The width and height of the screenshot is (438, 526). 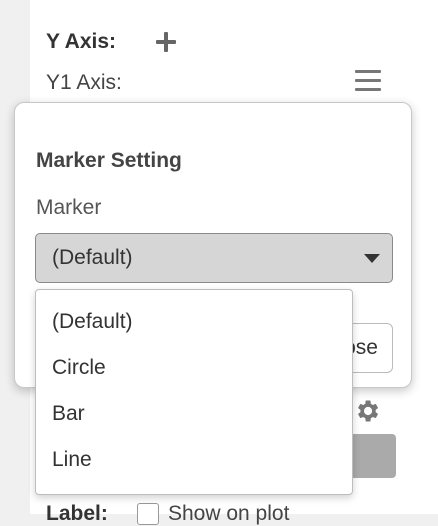 I want to click on marker-label: Marker, so click(x=69, y=207).